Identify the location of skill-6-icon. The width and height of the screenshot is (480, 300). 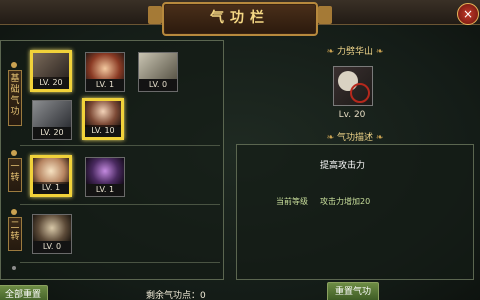
(51, 171).